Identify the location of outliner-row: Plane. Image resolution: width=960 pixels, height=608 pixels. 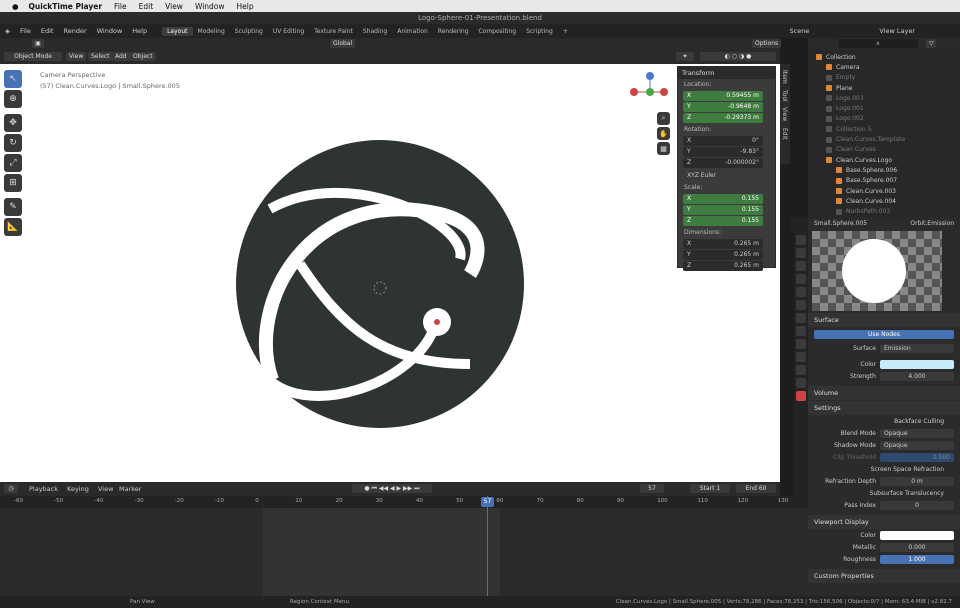
(884, 88).